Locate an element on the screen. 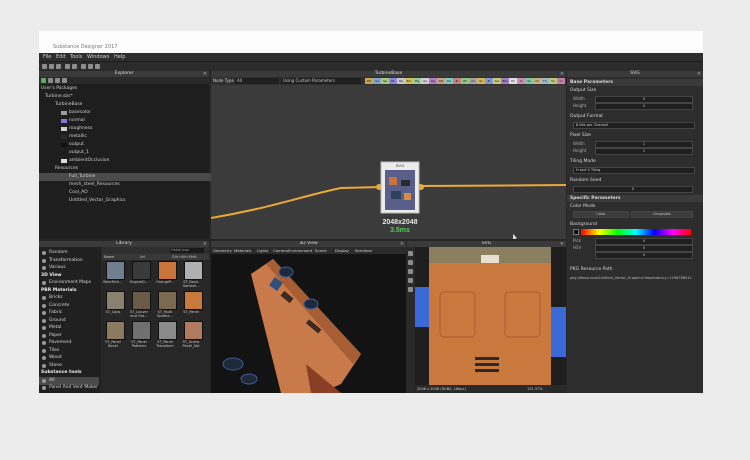 Image resolution: width=750 pixels, height=460 pixels. 3d-view-menu-lights: Lights is located at coordinates (262, 250).